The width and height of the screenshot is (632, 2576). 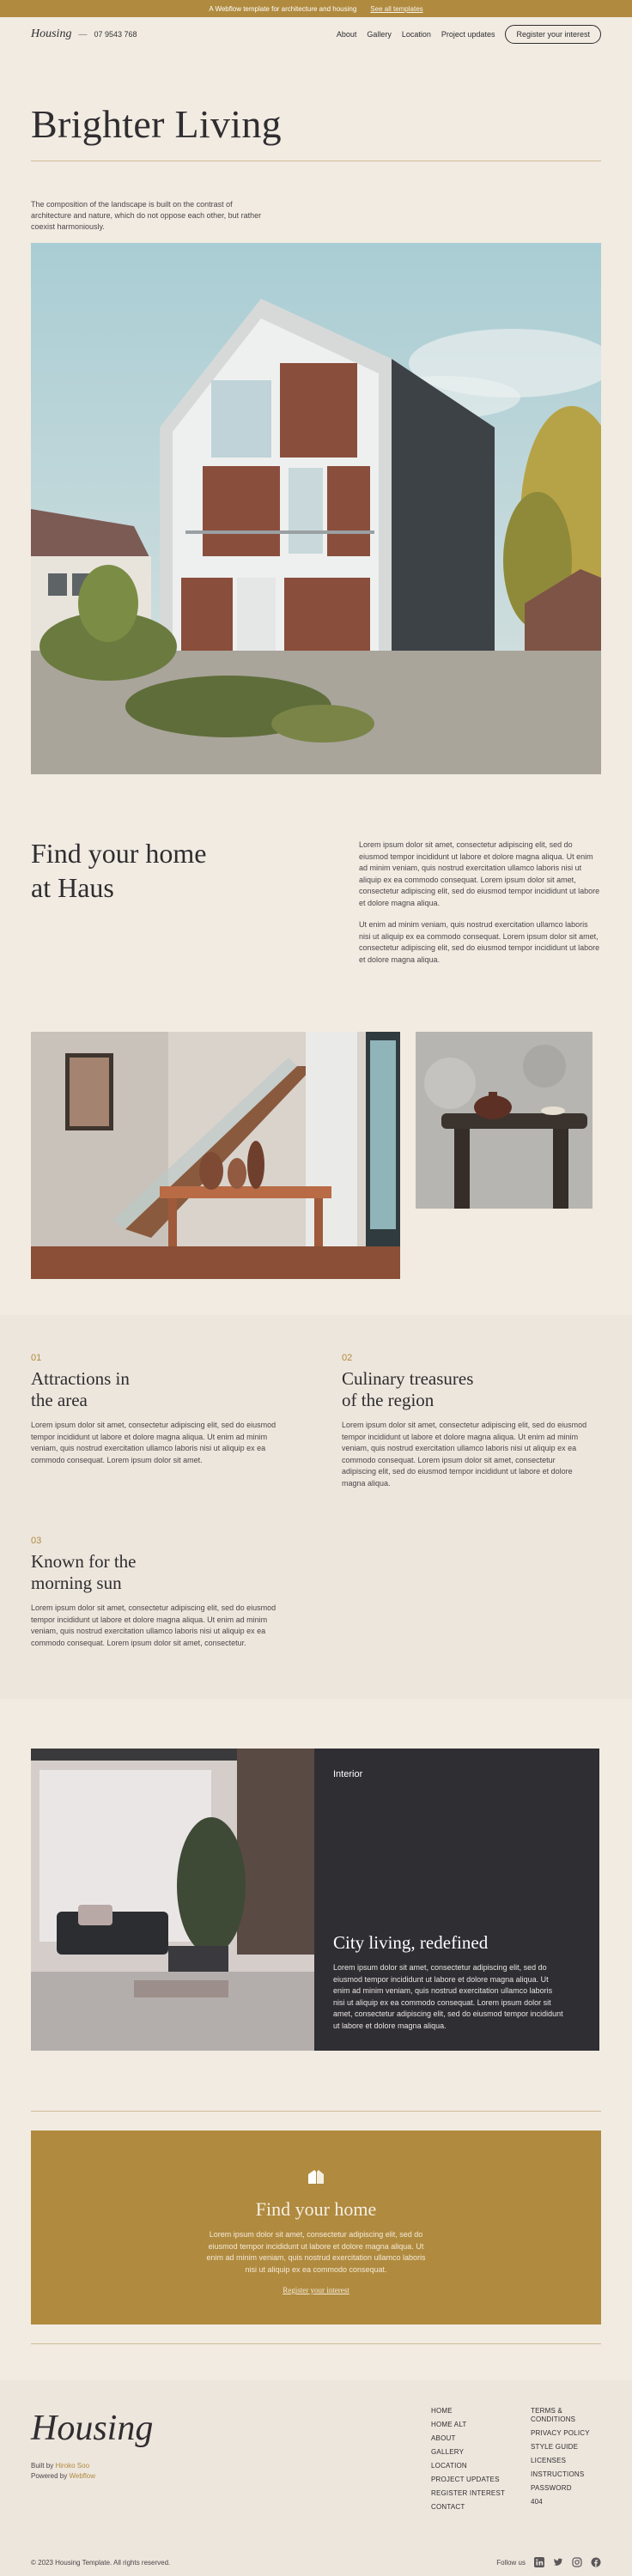 What do you see at coordinates (468, 34) in the screenshot?
I see `nav-link-project-updates: Project updates` at bounding box center [468, 34].